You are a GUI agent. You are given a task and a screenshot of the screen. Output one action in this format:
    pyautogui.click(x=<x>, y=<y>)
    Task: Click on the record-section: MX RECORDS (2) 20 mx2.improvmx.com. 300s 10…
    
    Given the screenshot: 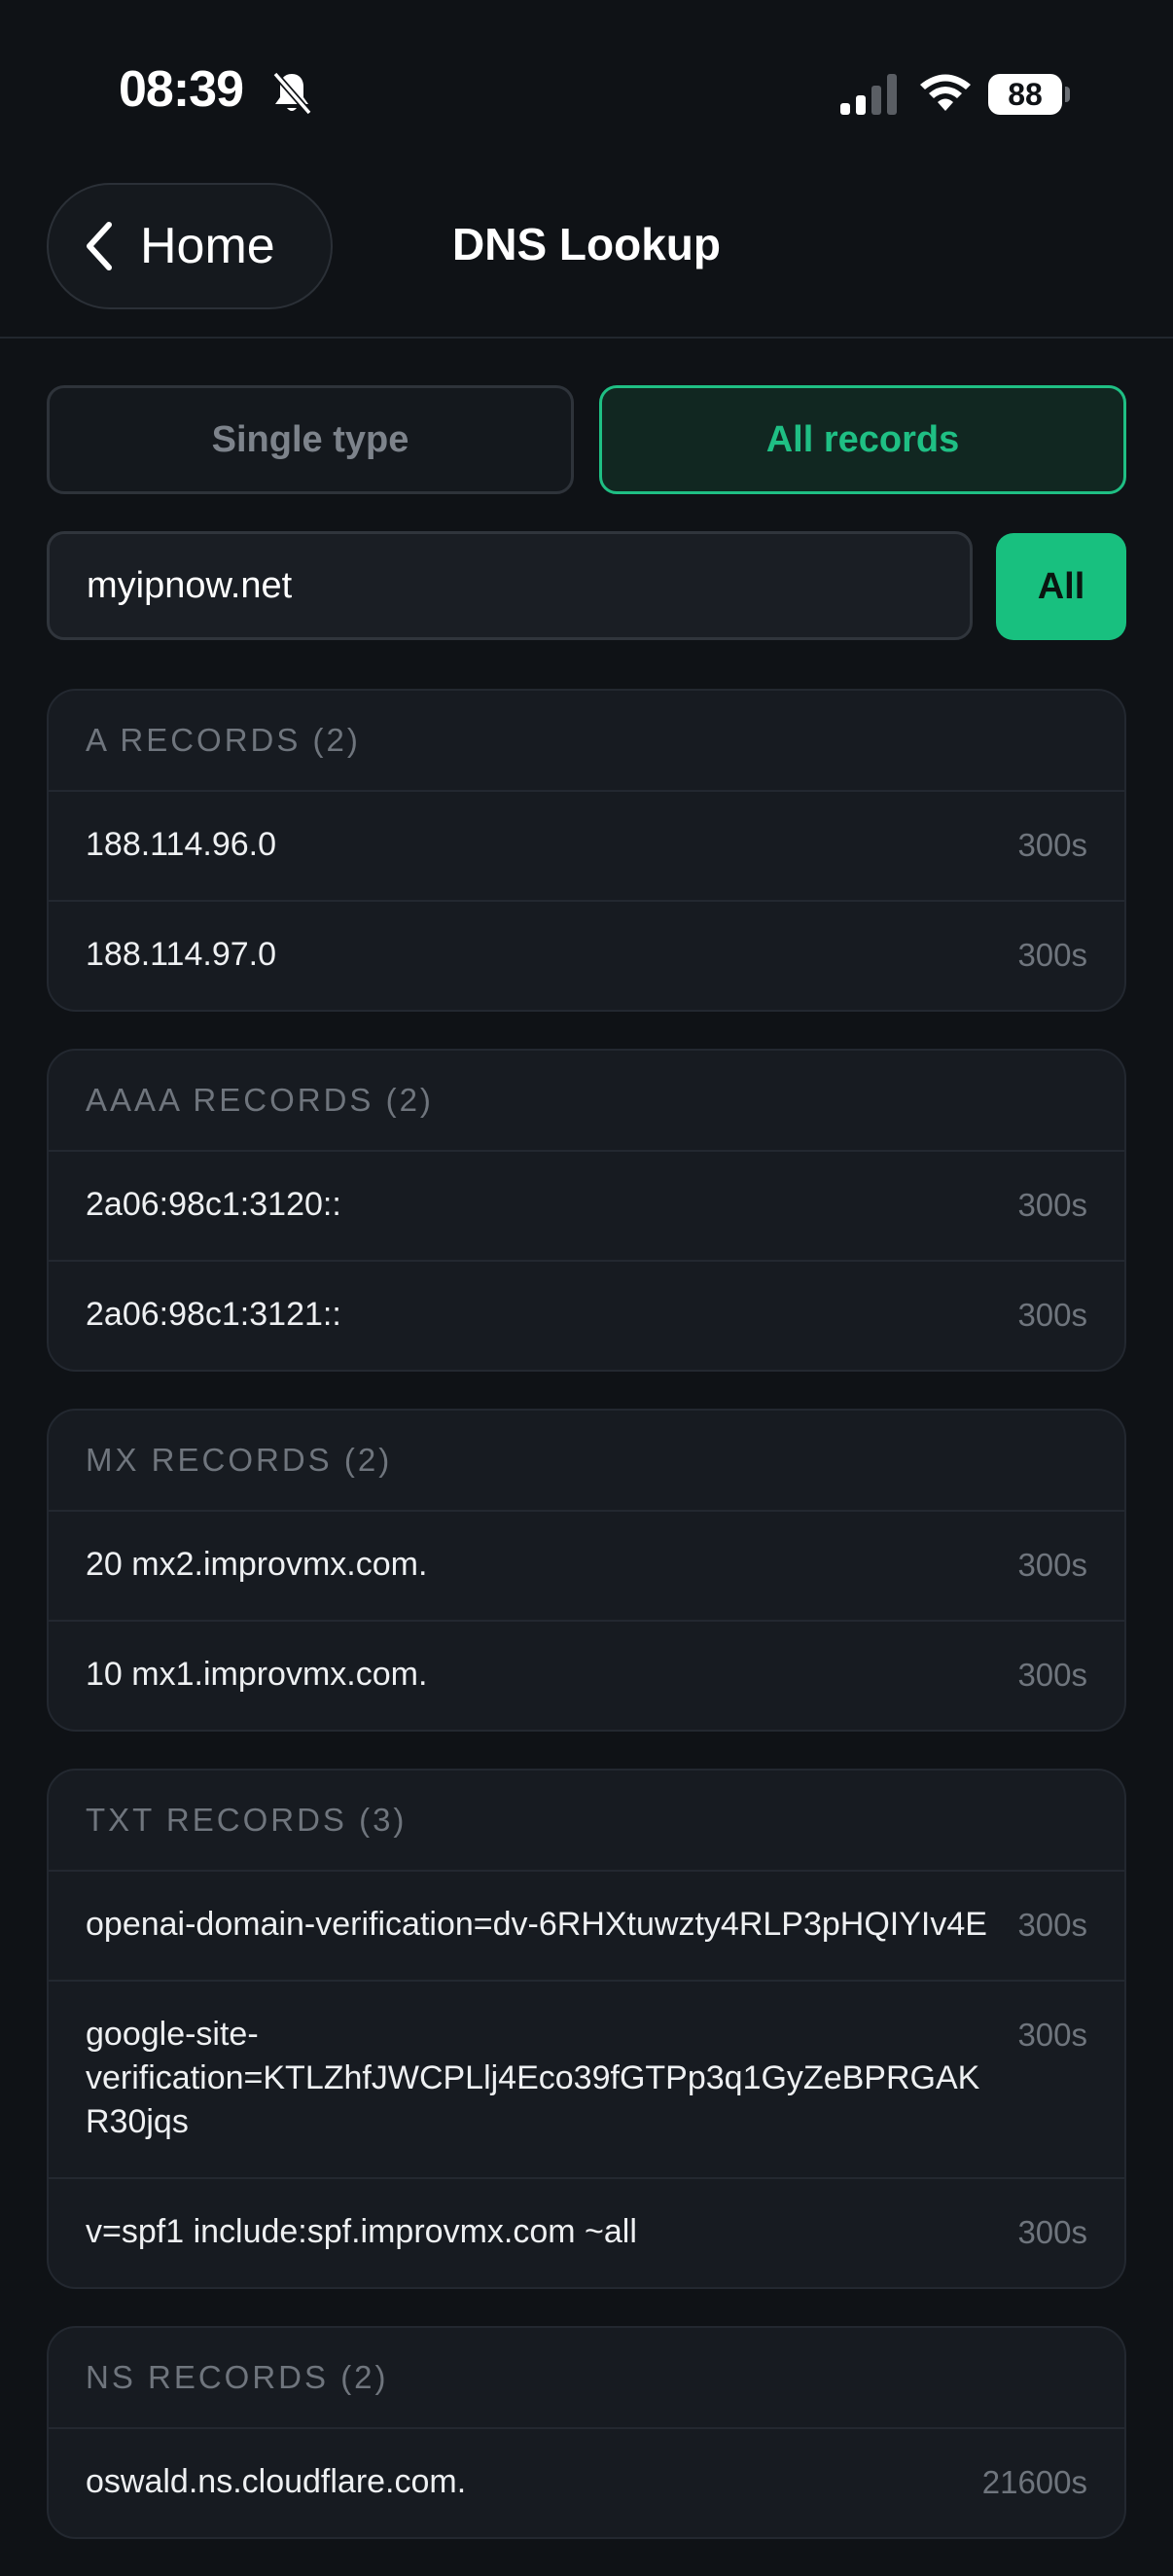 What is the action you would take?
    pyautogui.click(x=586, y=1570)
    